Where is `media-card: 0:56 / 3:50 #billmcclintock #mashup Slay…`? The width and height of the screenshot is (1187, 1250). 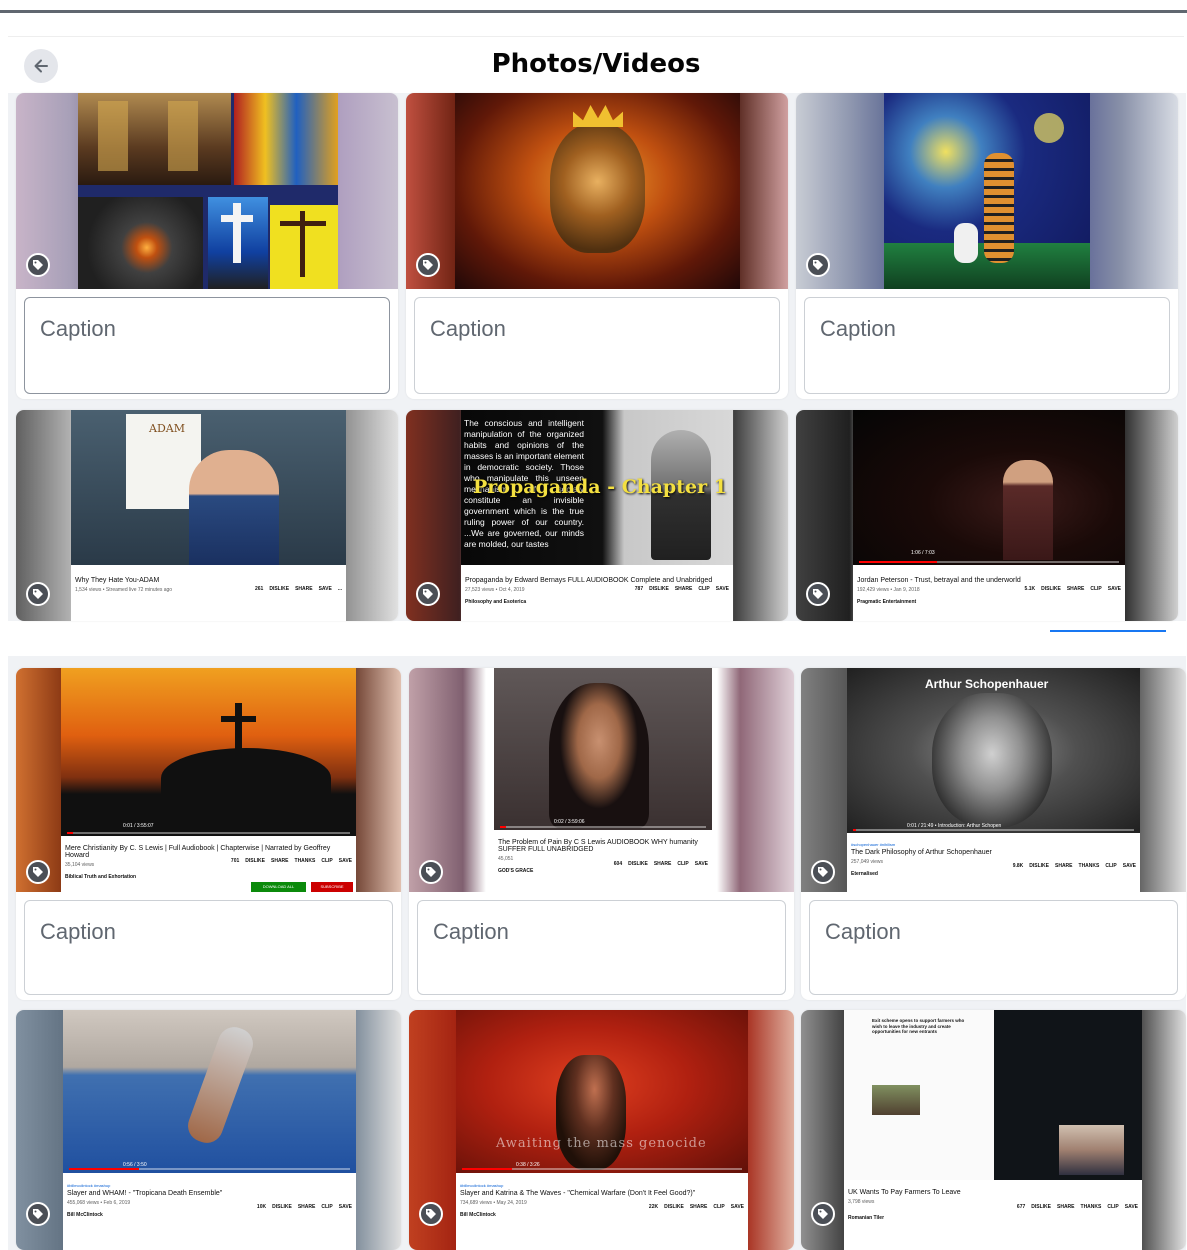
media-card: 0:56 / 3:50 #billmcclintock #mashup Slay… is located at coordinates (208, 1130).